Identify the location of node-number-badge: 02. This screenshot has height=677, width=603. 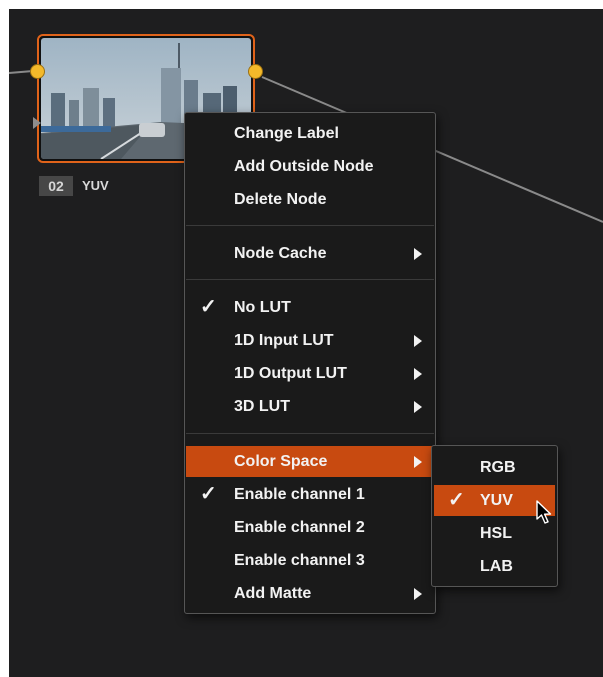
(56, 186).